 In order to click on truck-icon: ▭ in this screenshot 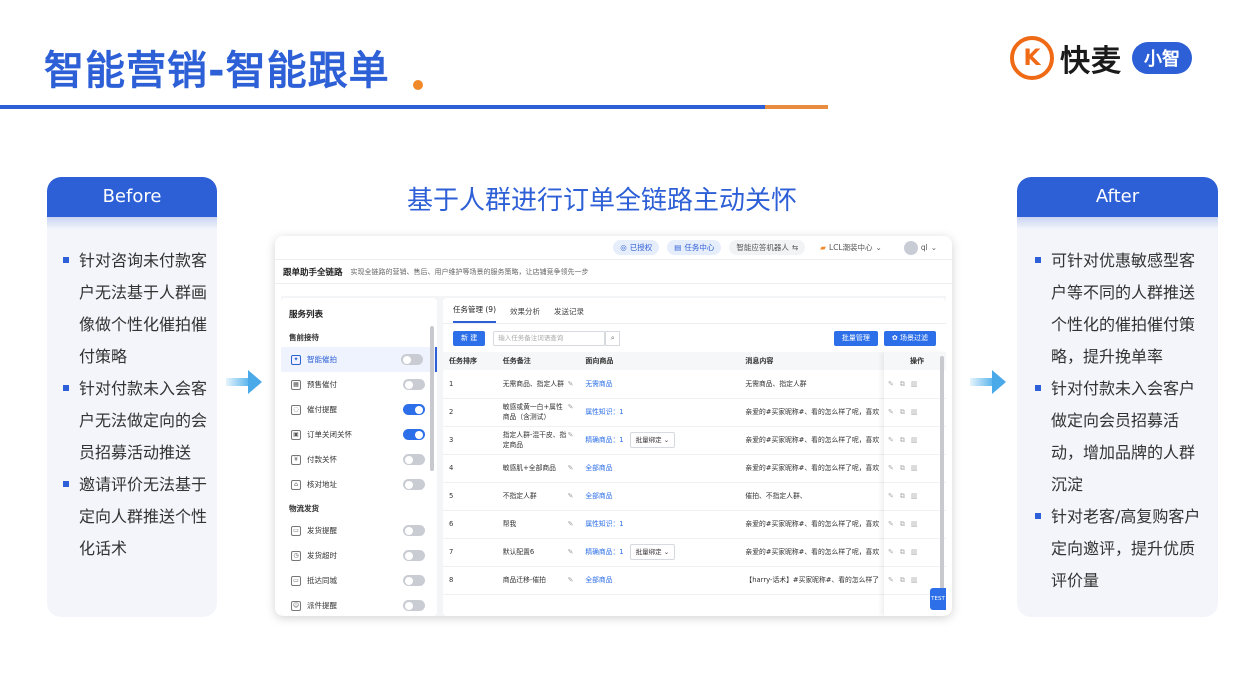, I will do `click(296, 530)`.